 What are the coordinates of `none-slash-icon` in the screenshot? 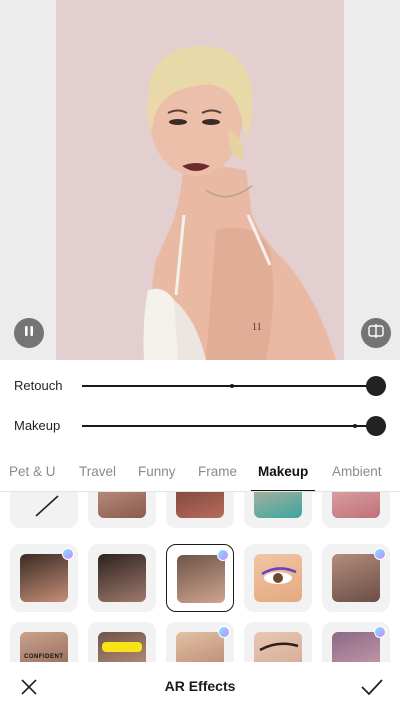 It's located at (44, 511).